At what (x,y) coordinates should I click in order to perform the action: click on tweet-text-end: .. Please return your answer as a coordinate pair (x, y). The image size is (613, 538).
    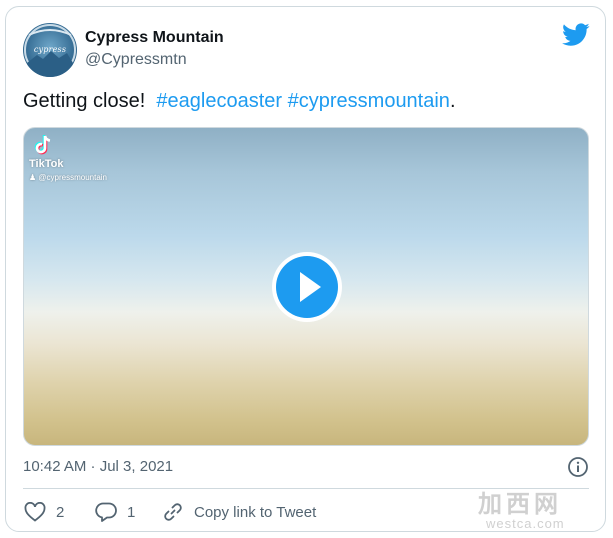
    Looking at the image, I should click on (452, 101).